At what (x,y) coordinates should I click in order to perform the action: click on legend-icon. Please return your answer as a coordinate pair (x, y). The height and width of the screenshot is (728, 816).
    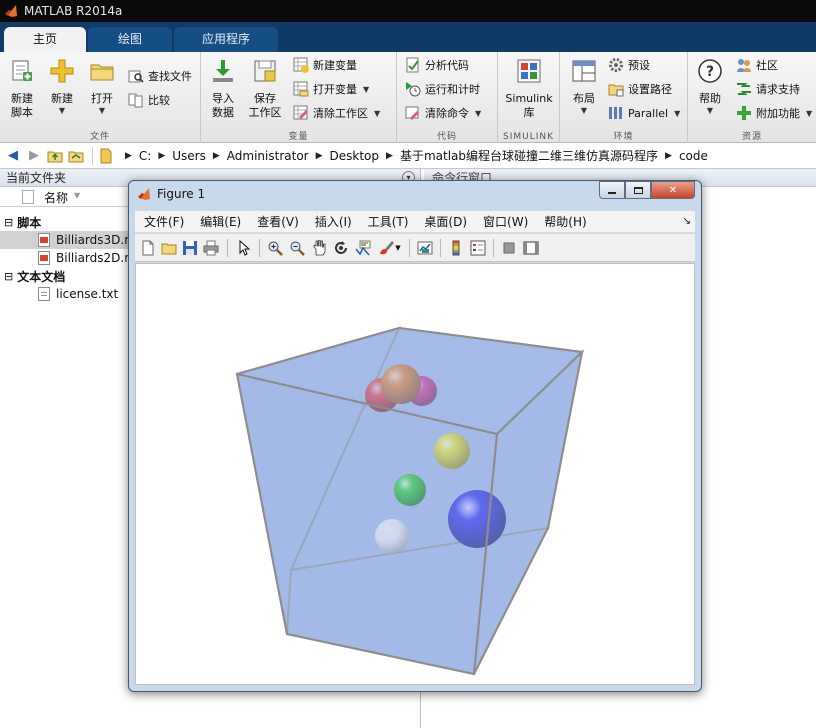
    Looking at the image, I should click on (478, 248).